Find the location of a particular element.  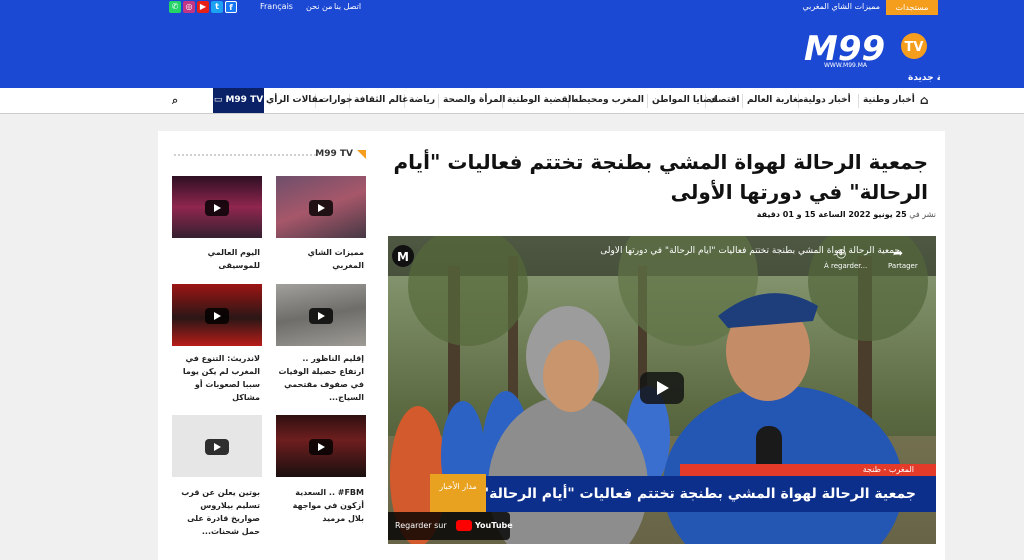

nav-item-international-news: أخبار دولية is located at coordinates (827, 100).